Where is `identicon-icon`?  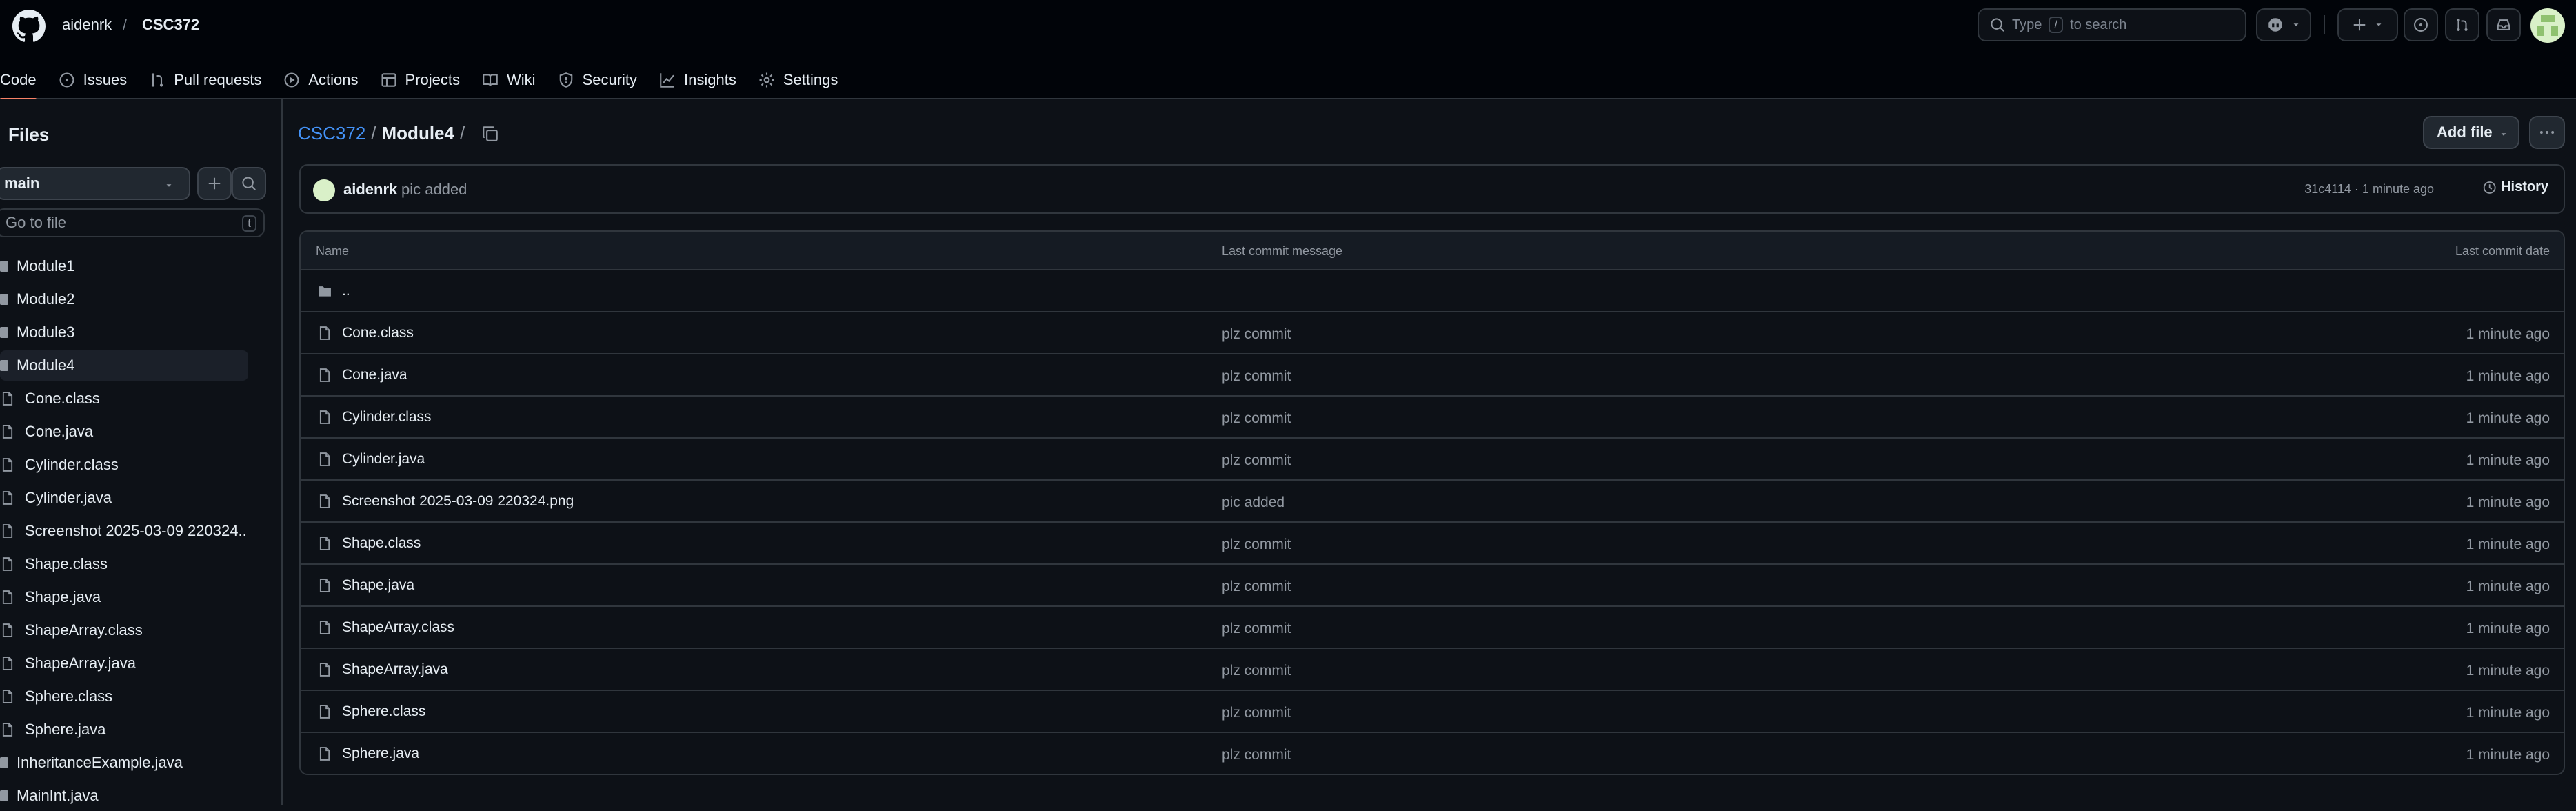 identicon-icon is located at coordinates (2547, 25).